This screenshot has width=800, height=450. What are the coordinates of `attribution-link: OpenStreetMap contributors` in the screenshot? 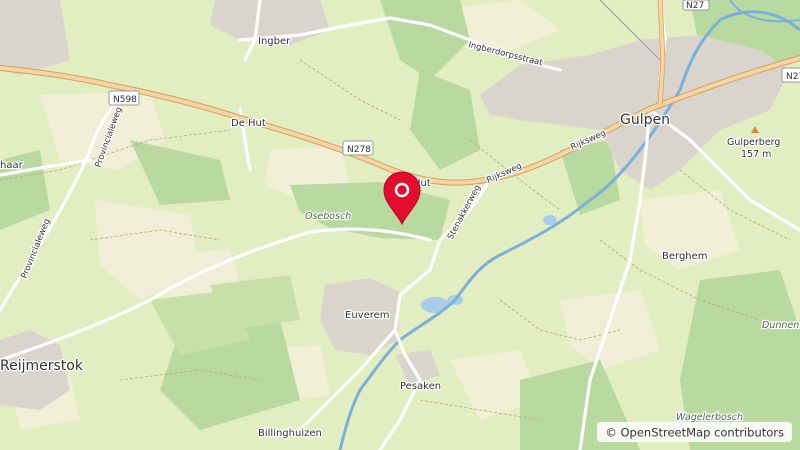 It's located at (702, 432).